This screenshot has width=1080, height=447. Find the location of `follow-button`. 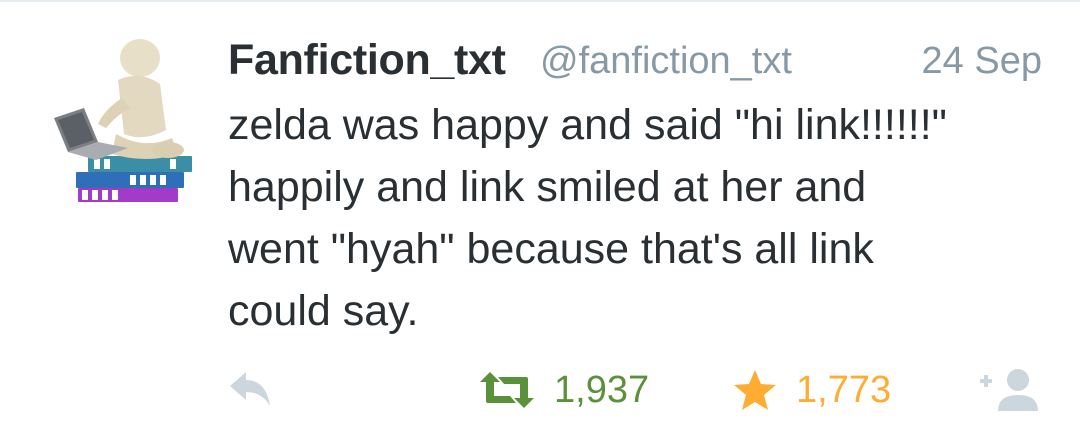

follow-button is located at coordinates (1011, 390).